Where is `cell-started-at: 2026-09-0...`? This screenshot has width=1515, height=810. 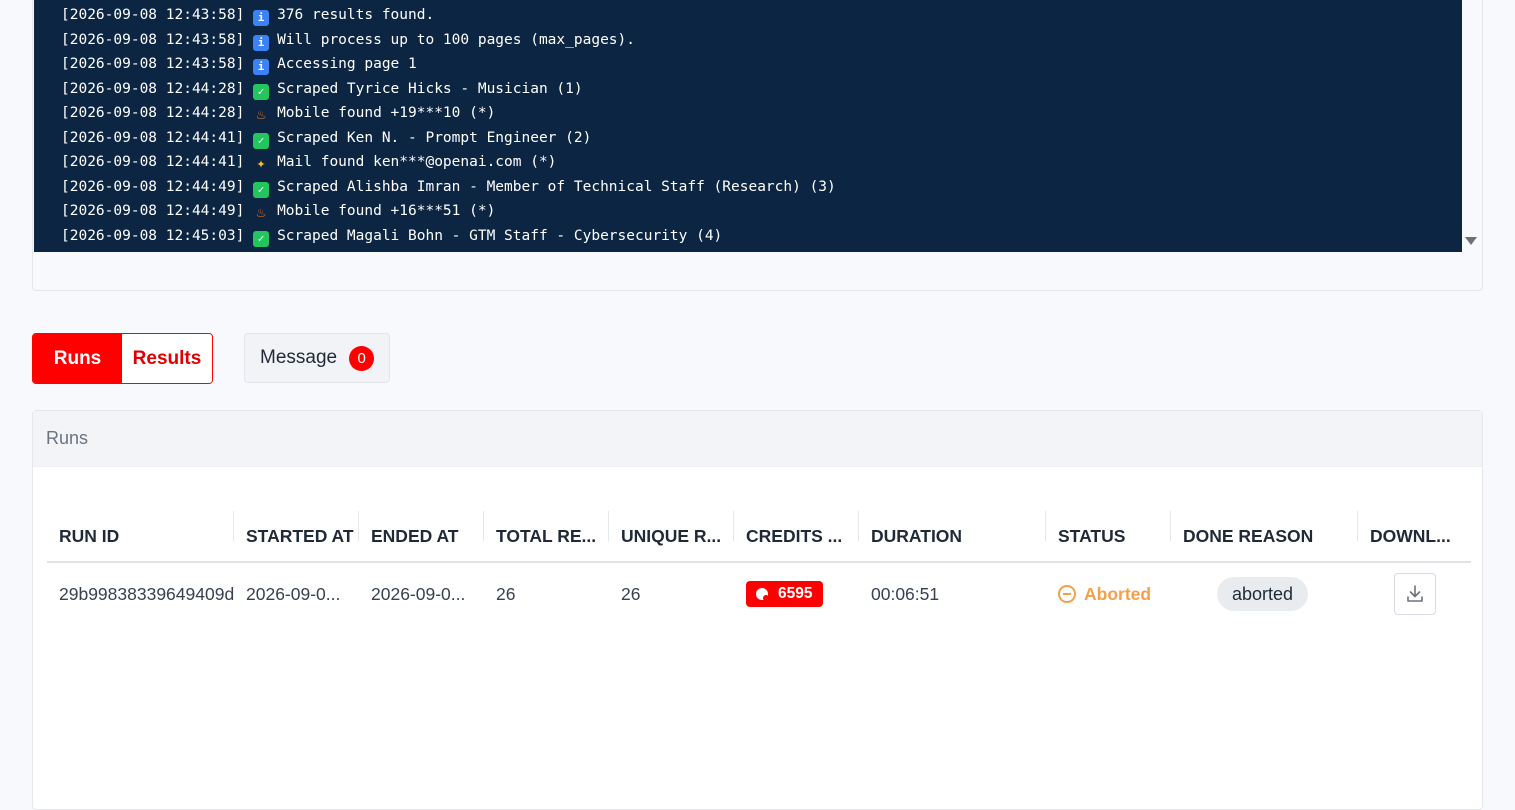
cell-started-at: 2026-09-0... is located at coordinates (293, 593).